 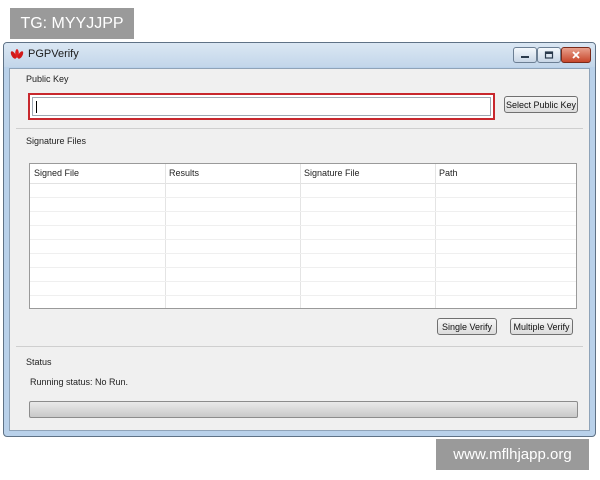 I want to click on select-public-key-button: Select Public Key, so click(x=541, y=104).